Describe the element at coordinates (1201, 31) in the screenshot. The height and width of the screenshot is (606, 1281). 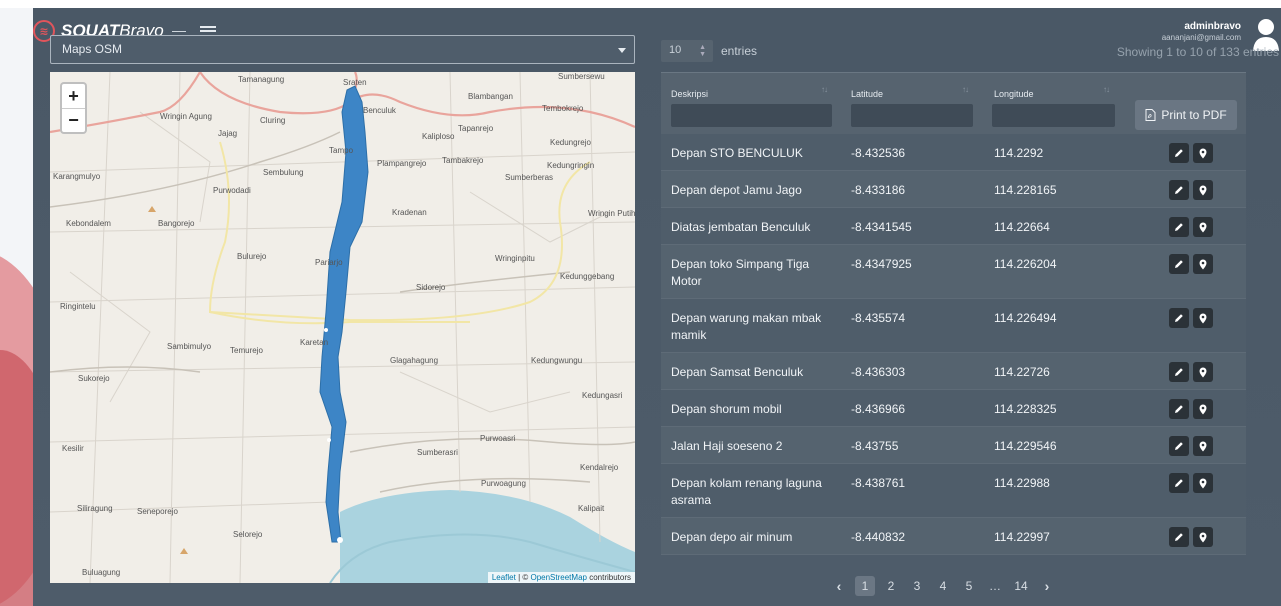
I see `user-info: adminbravo aananjani@gmail.com` at that location.